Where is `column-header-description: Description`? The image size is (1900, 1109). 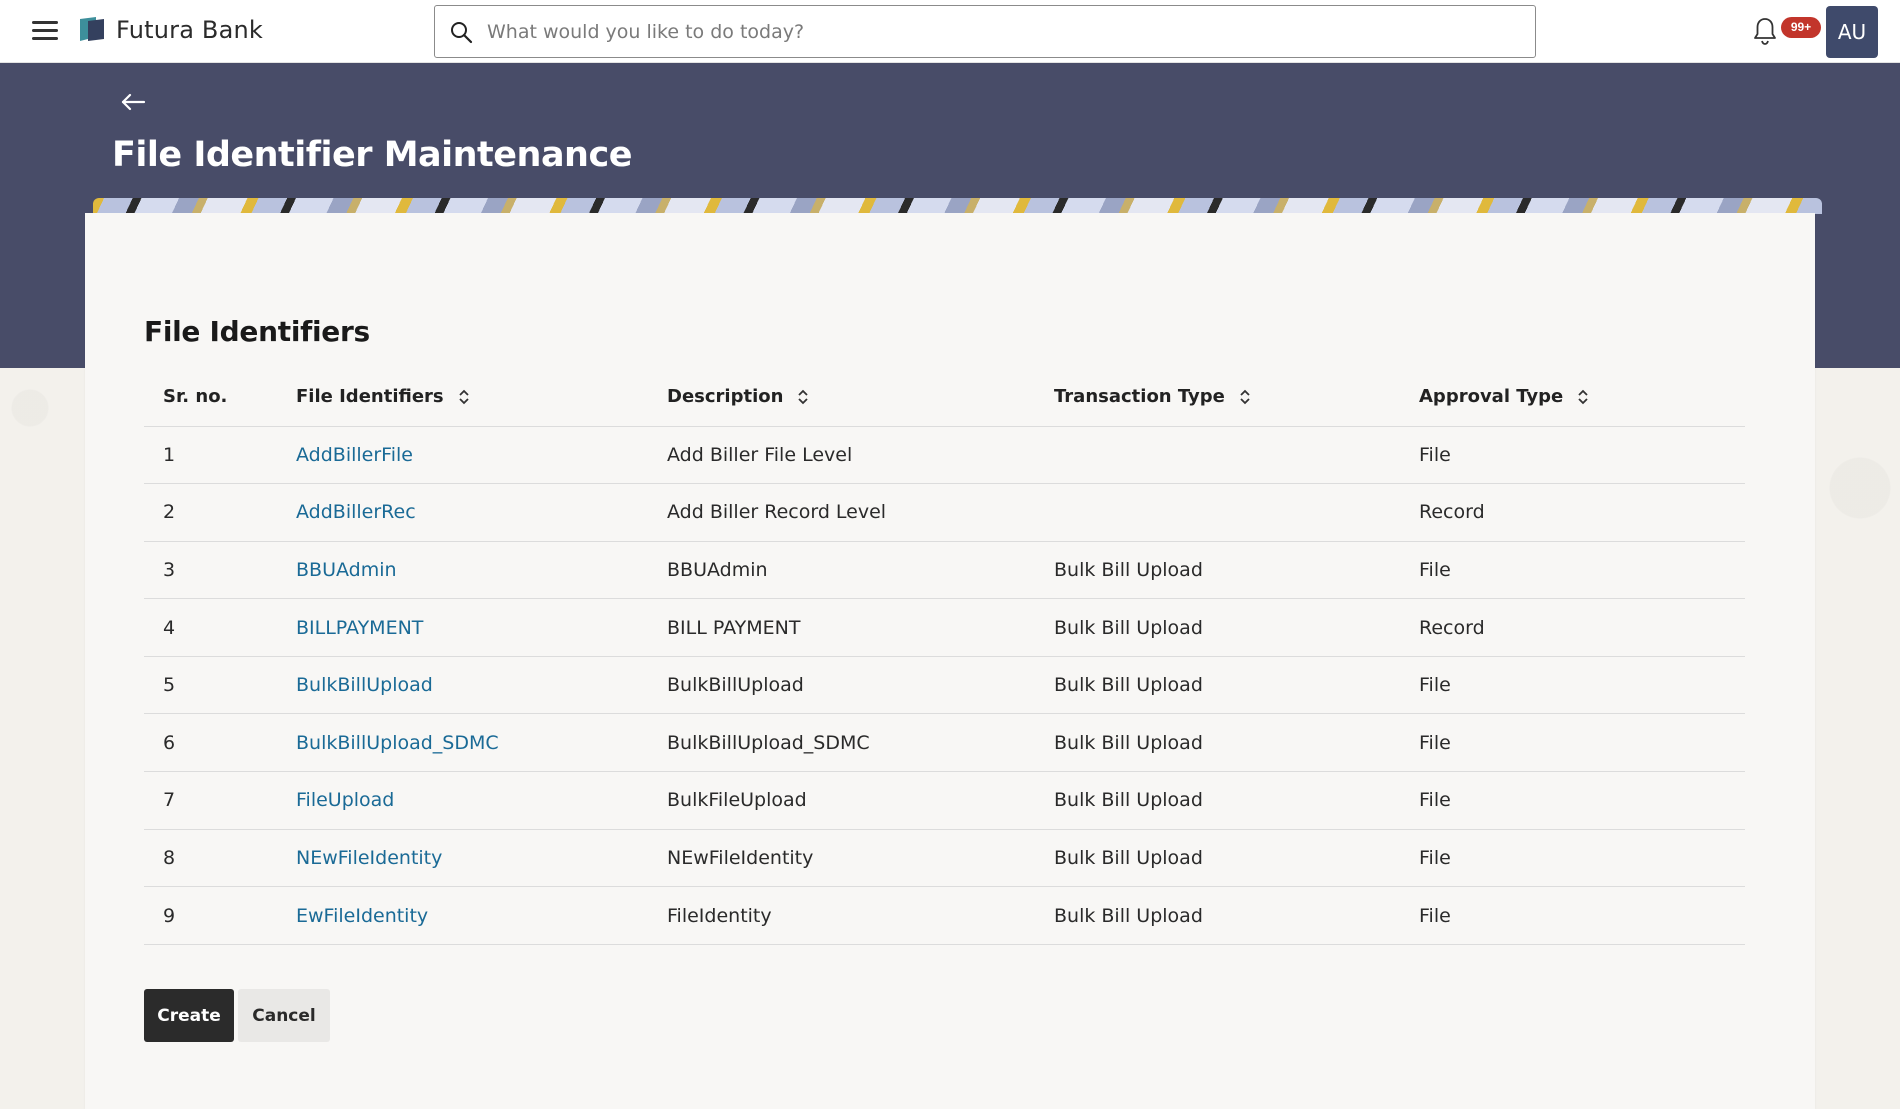
column-header-description: Description is located at coordinates (860, 397).